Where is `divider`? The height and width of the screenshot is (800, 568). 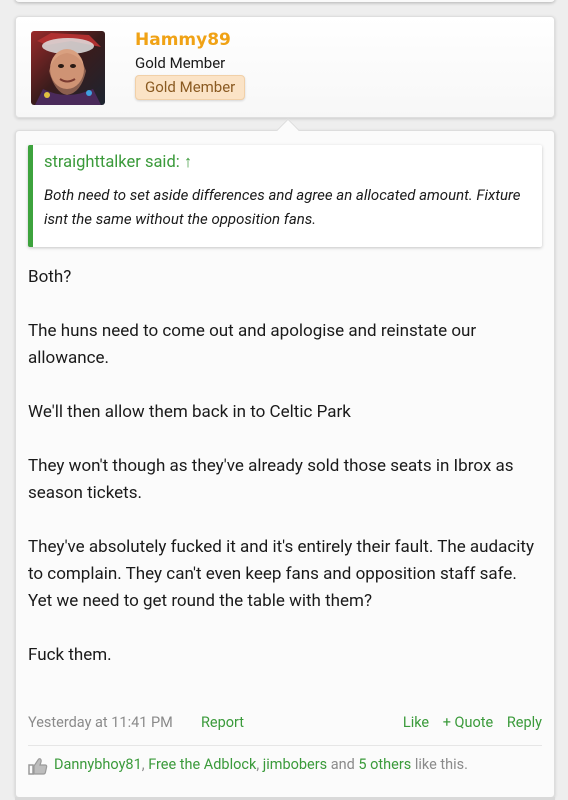 divider is located at coordinates (285, 745).